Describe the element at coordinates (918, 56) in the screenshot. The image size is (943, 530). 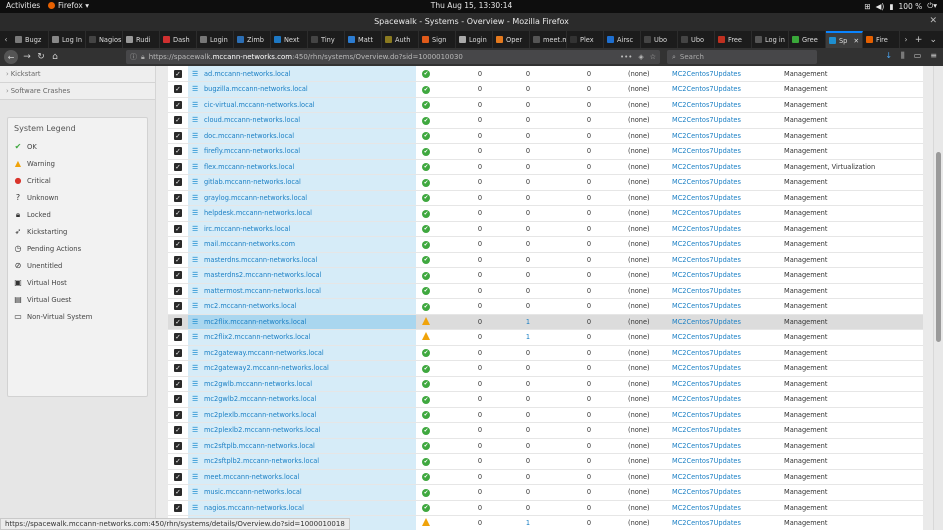
I see `sidebar-toggle-icon: ▭` at that location.